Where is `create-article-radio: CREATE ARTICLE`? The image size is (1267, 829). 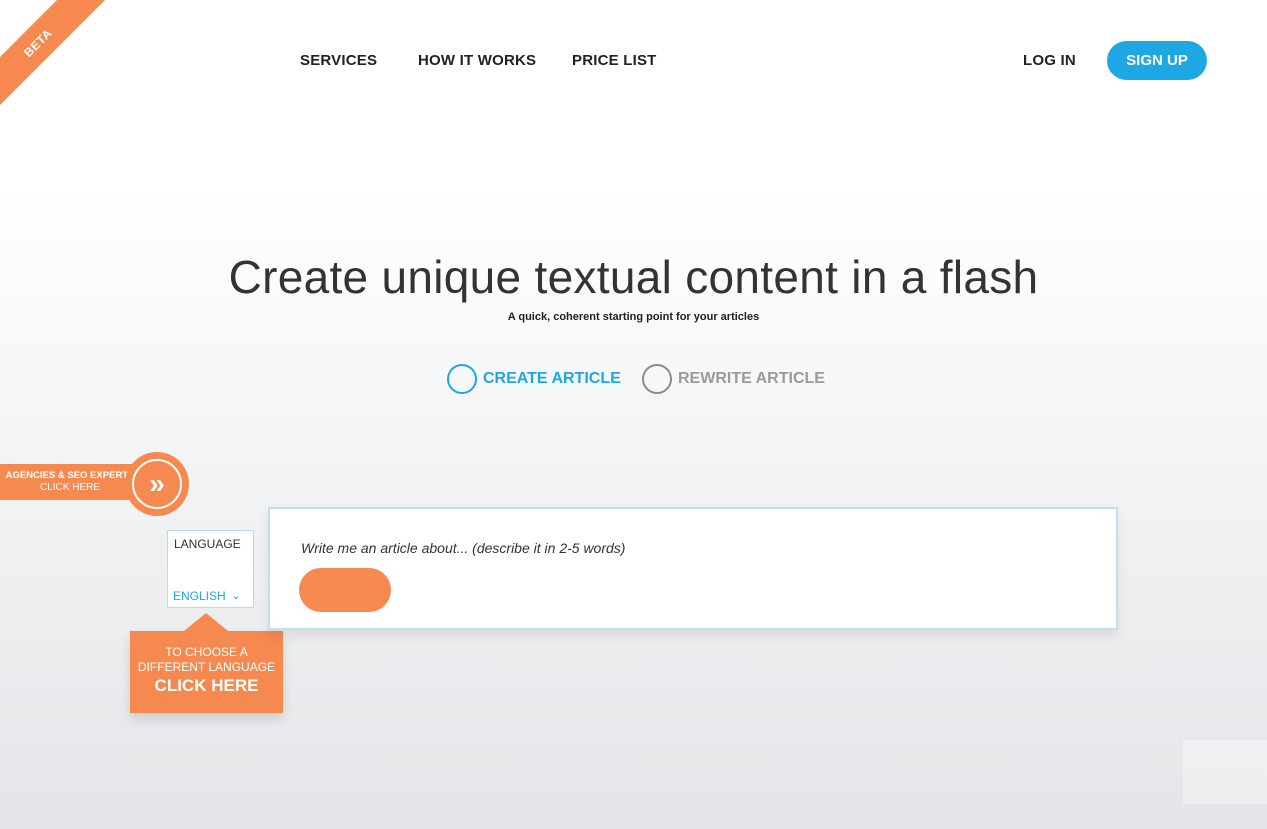
create-article-radio: CREATE ARTICLE is located at coordinates (534, 379).